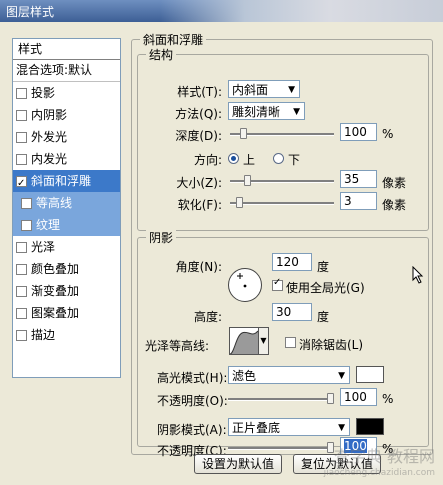  Describe the element at coordinates (55, 313) in the screenshot. I see `style-item-label: 图案叠加` at that location.